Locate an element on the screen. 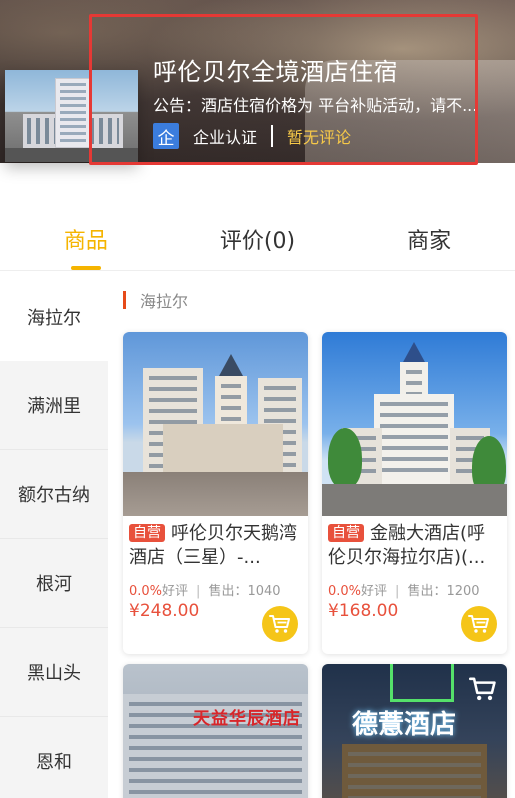 The height and width of the screenshot is (798, 515). sidebar-item-erguna: 额尔古纳 is located at coordinates (54, 494).